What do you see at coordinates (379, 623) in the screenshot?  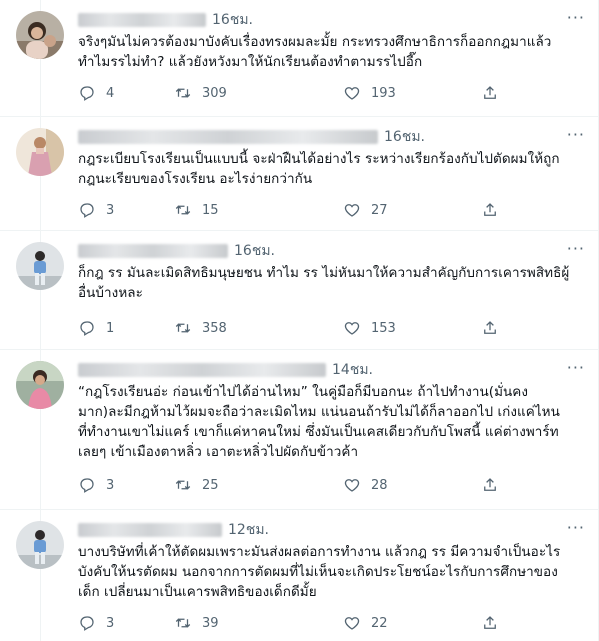 I see `like-count: 22` at bounding box center [379, 623].